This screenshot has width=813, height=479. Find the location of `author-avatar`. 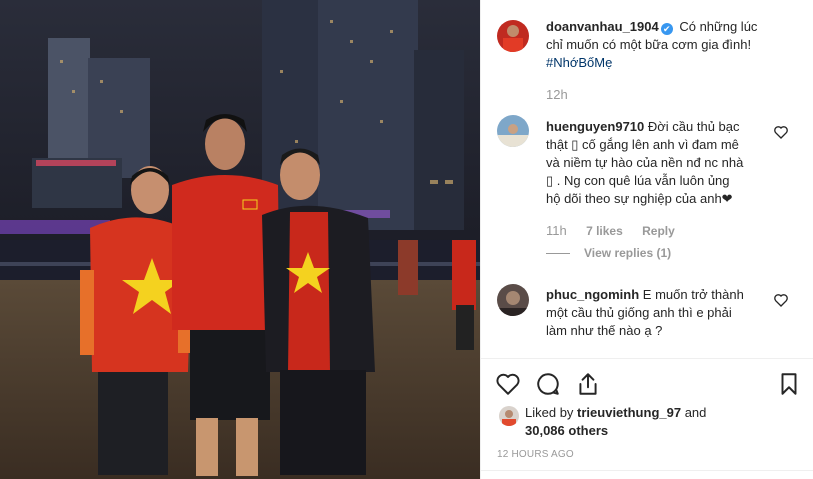

author-avatar is located at coordinates (513, 36).